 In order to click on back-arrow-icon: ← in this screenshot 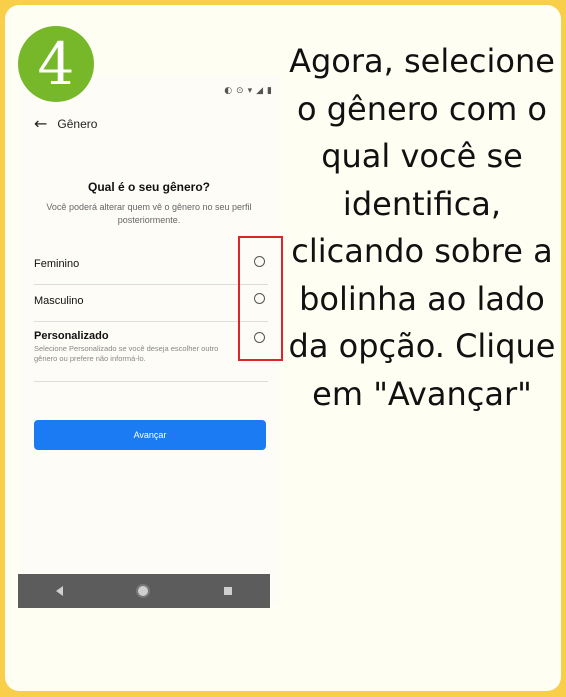, I will do `click(40, 124)`.